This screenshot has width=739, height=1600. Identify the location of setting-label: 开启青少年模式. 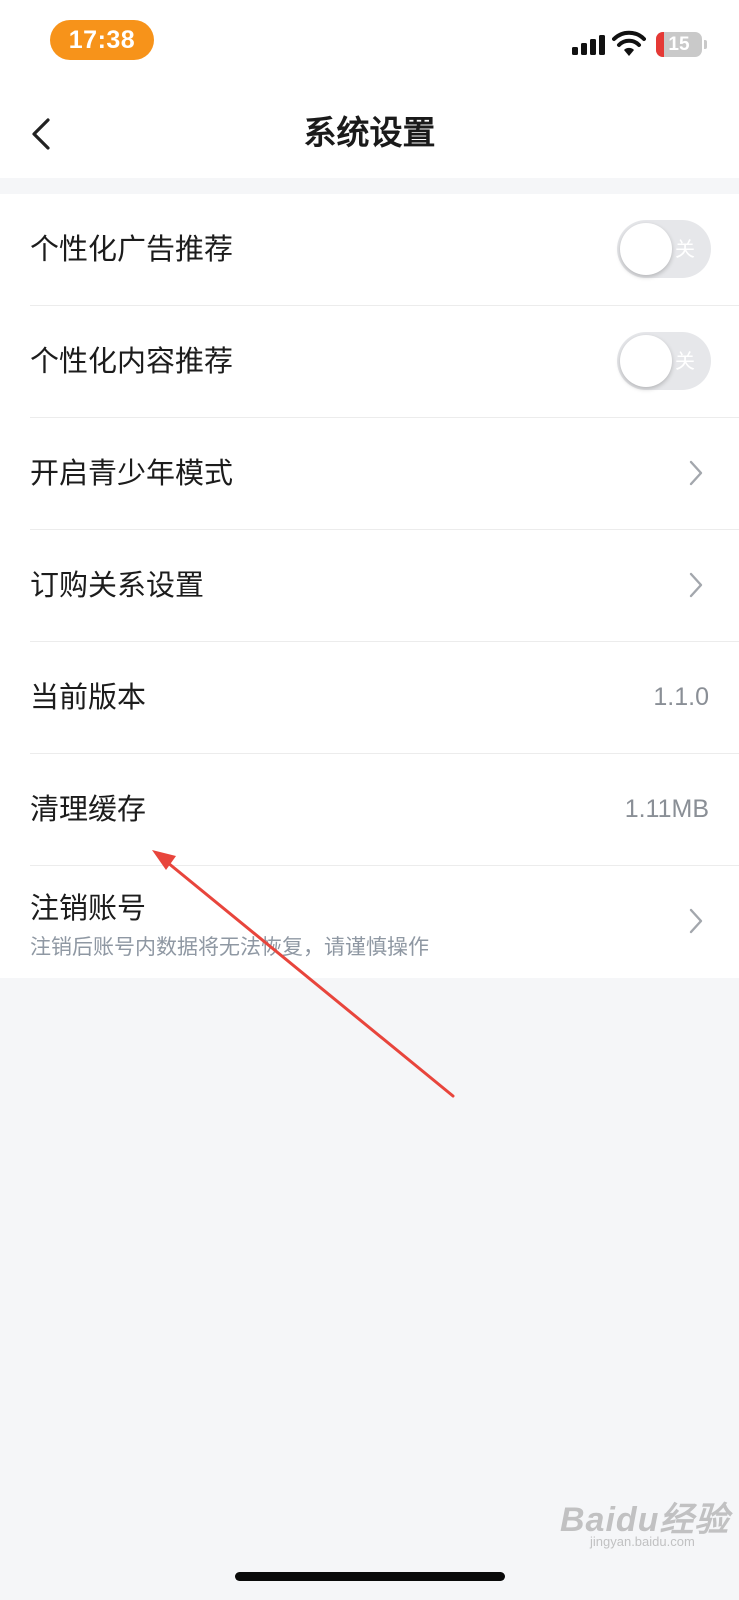
(132, 473).